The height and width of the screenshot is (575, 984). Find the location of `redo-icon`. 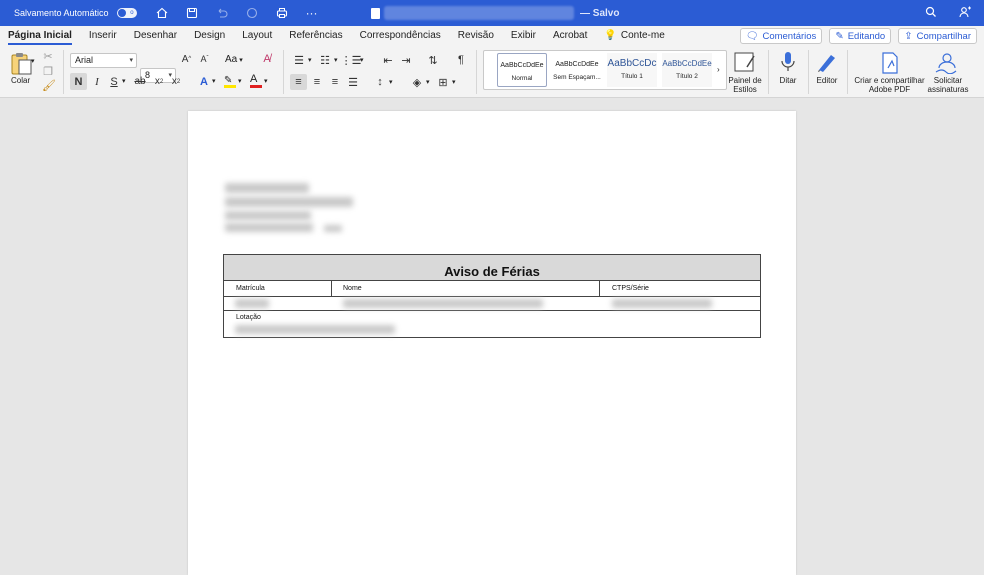

redo-icon is located at coordinates (252, 13).